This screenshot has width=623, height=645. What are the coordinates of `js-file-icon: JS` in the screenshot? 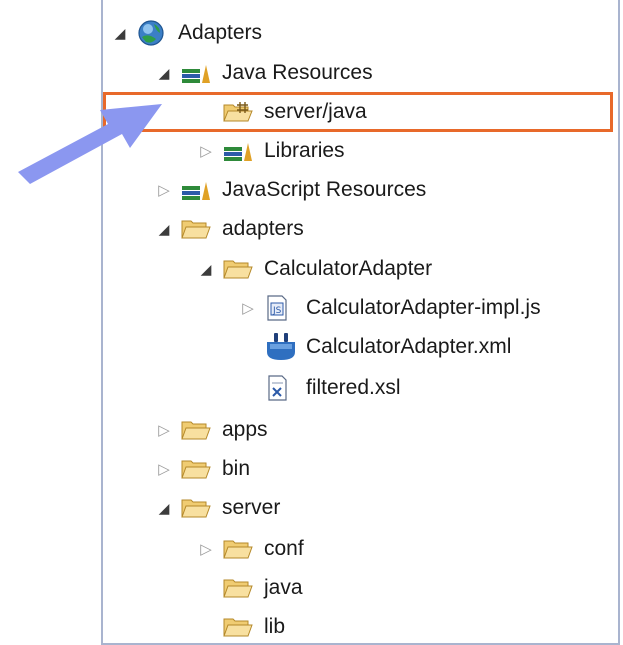 It's located at (282, 308).